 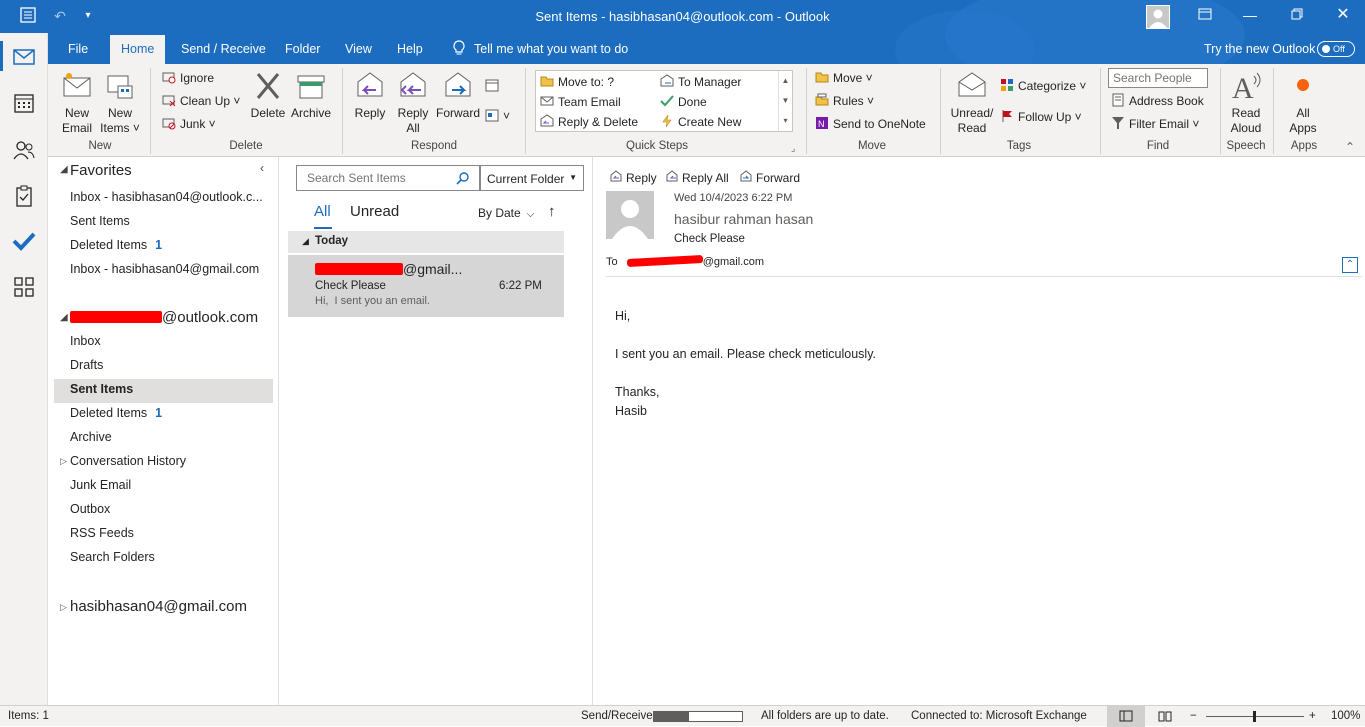 What do you see at coordinates (246, 146) in the screenshot?
I see `group-delete-label: Delete` at bounding box center [246, 146].